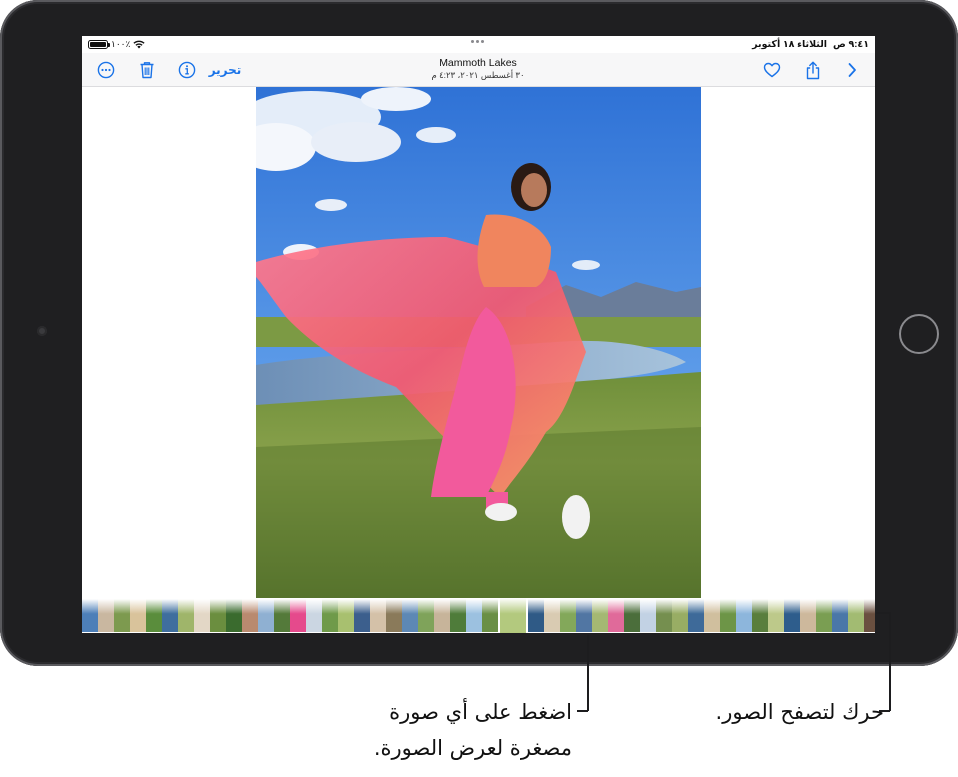 The image size is (958, 777). I want to click on photo-title-block: Mammoth Lakes ٣٠ أغسطس ٢٠٢١، ٤:٢٣ م, so click(478, 69).